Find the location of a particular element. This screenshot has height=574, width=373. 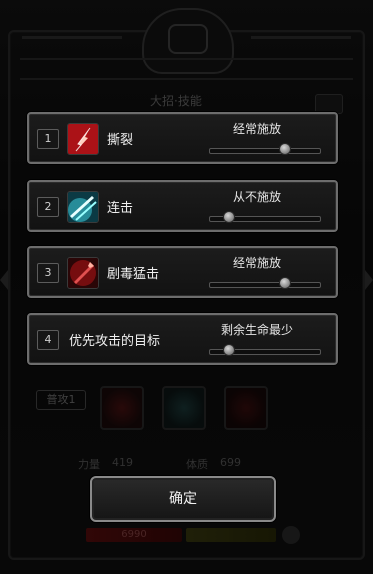

cast-frequency-label: 从不施放 is located at coordinates (256, 197).